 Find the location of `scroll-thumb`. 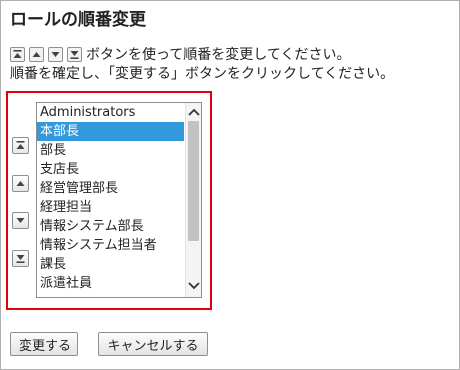

scroll-thumb is located at coordinates (193, 181).